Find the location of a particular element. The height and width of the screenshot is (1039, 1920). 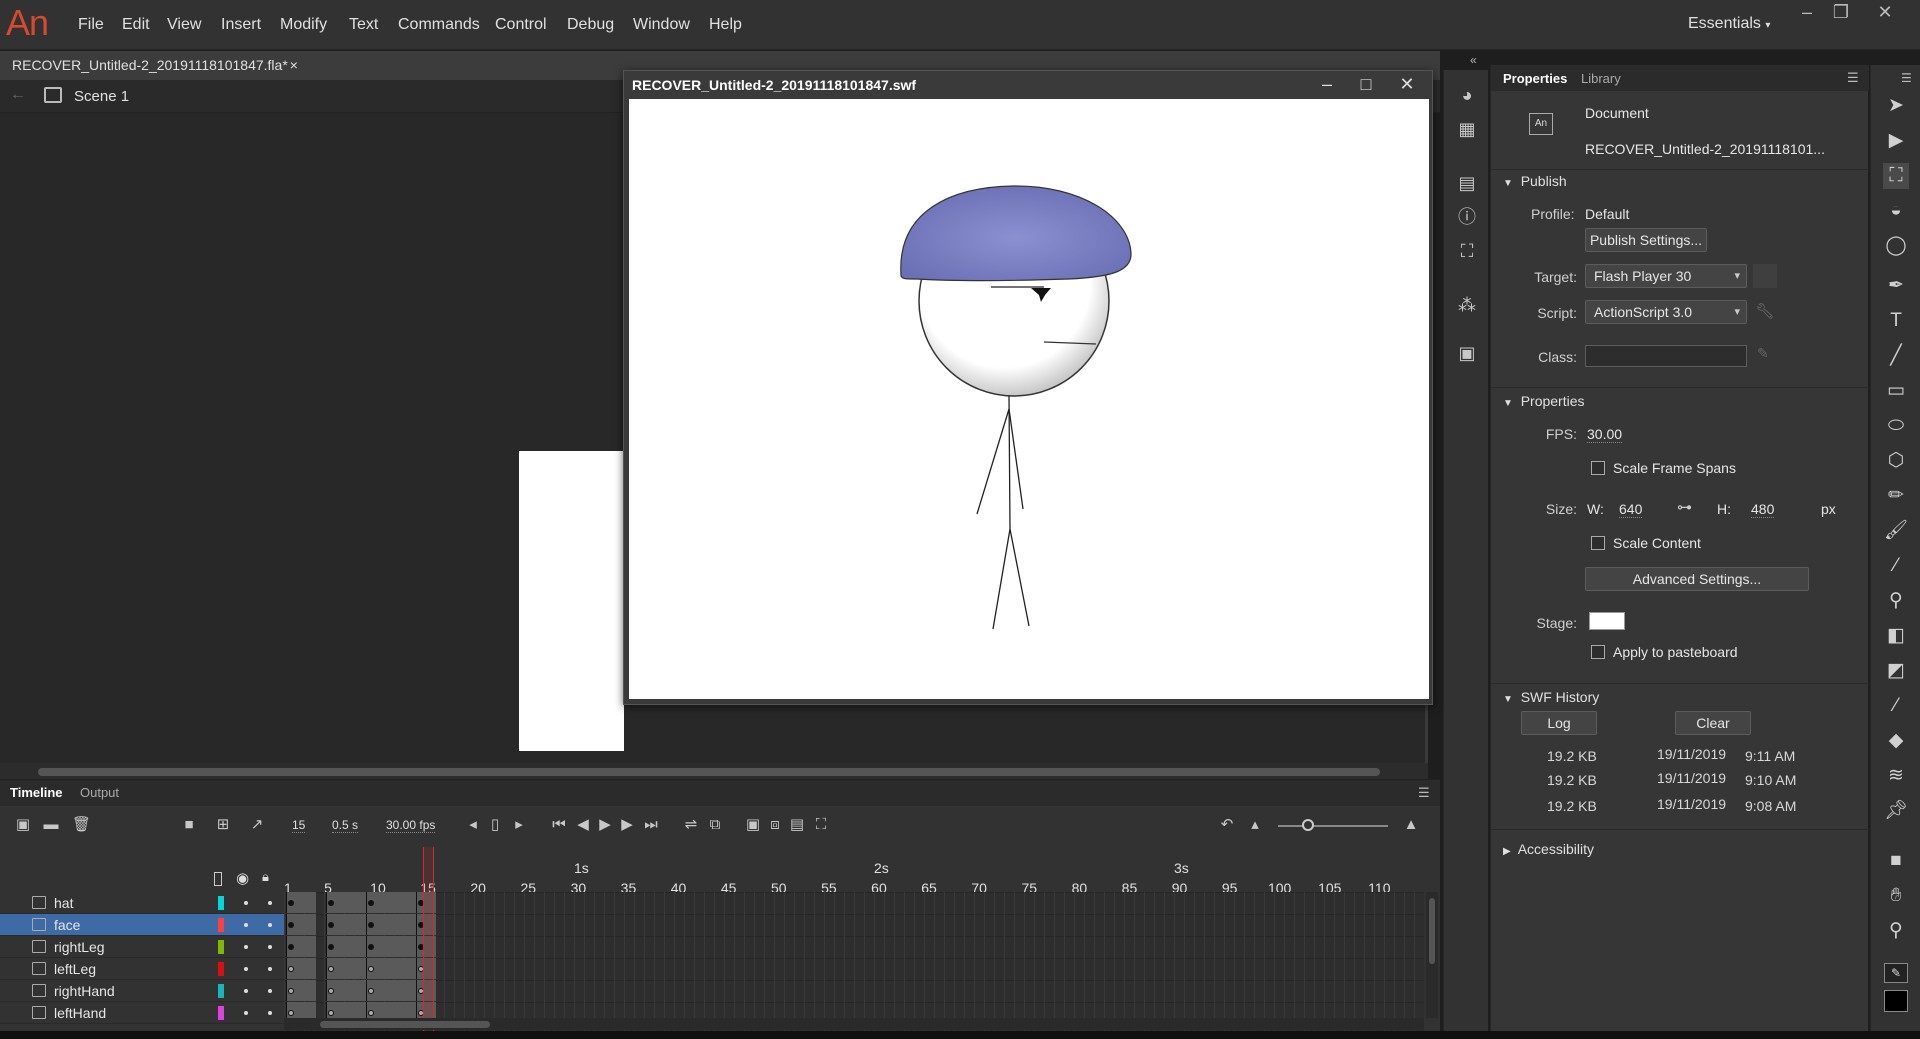

play-icon: ▶ is located at coordinates (605, 825).